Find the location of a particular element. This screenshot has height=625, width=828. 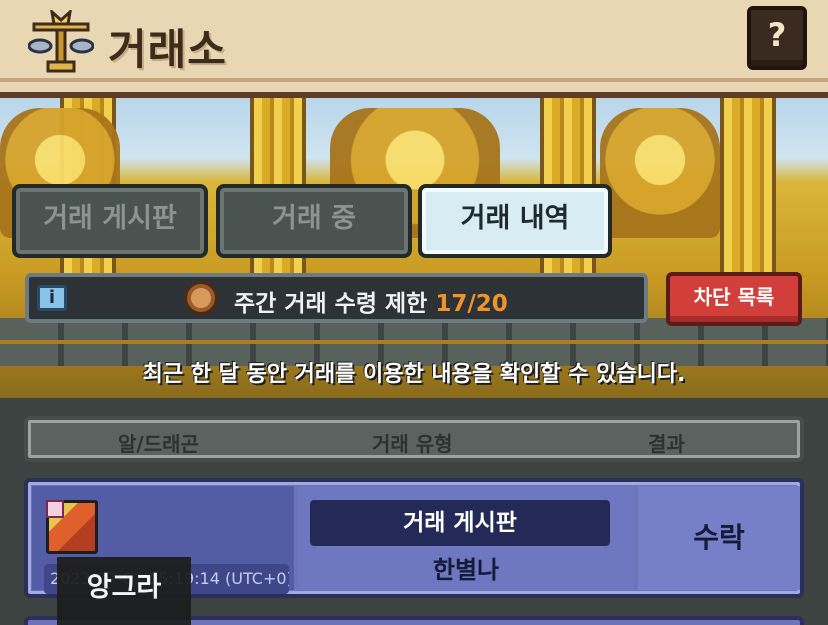

tab-trade-history: 거래 내역 is located at coordinates (515, 221).